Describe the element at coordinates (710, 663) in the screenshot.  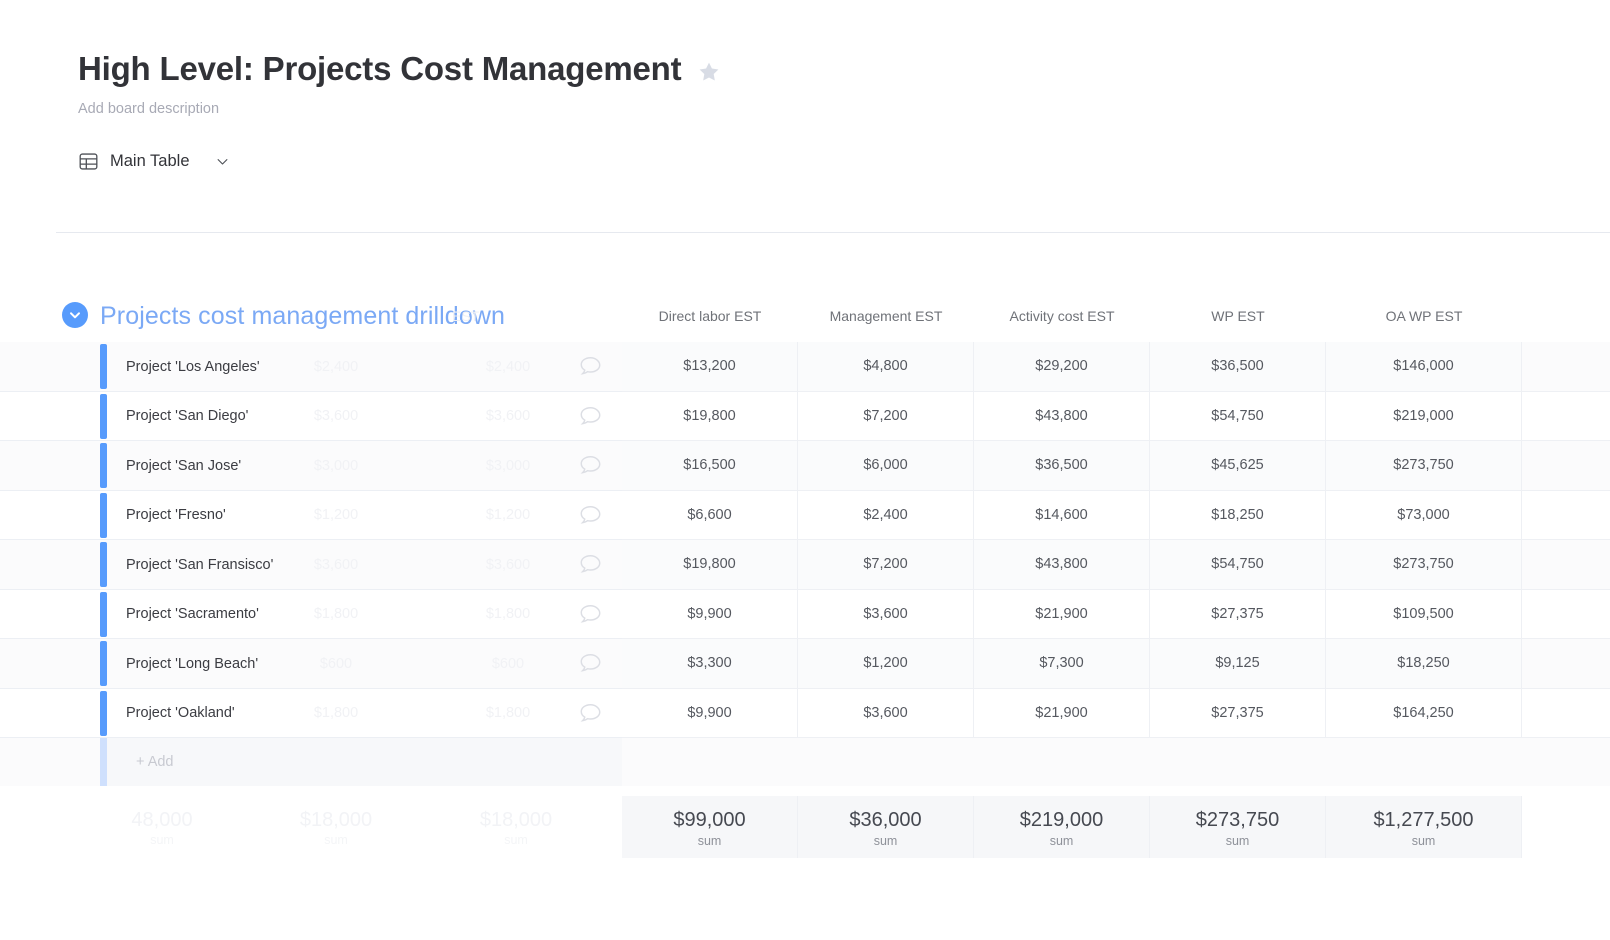
I see `cell-direct_labor: $3,300` at that location.